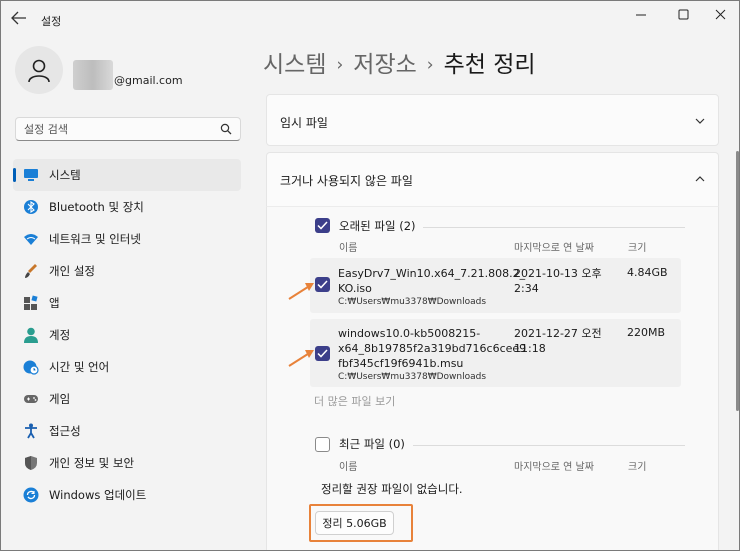 The height and width of the screenshot is (551, 740). What do you see at coordinates (31, 495) in the screenshot?
I see `update-icon` at bounding box center [31, 495].